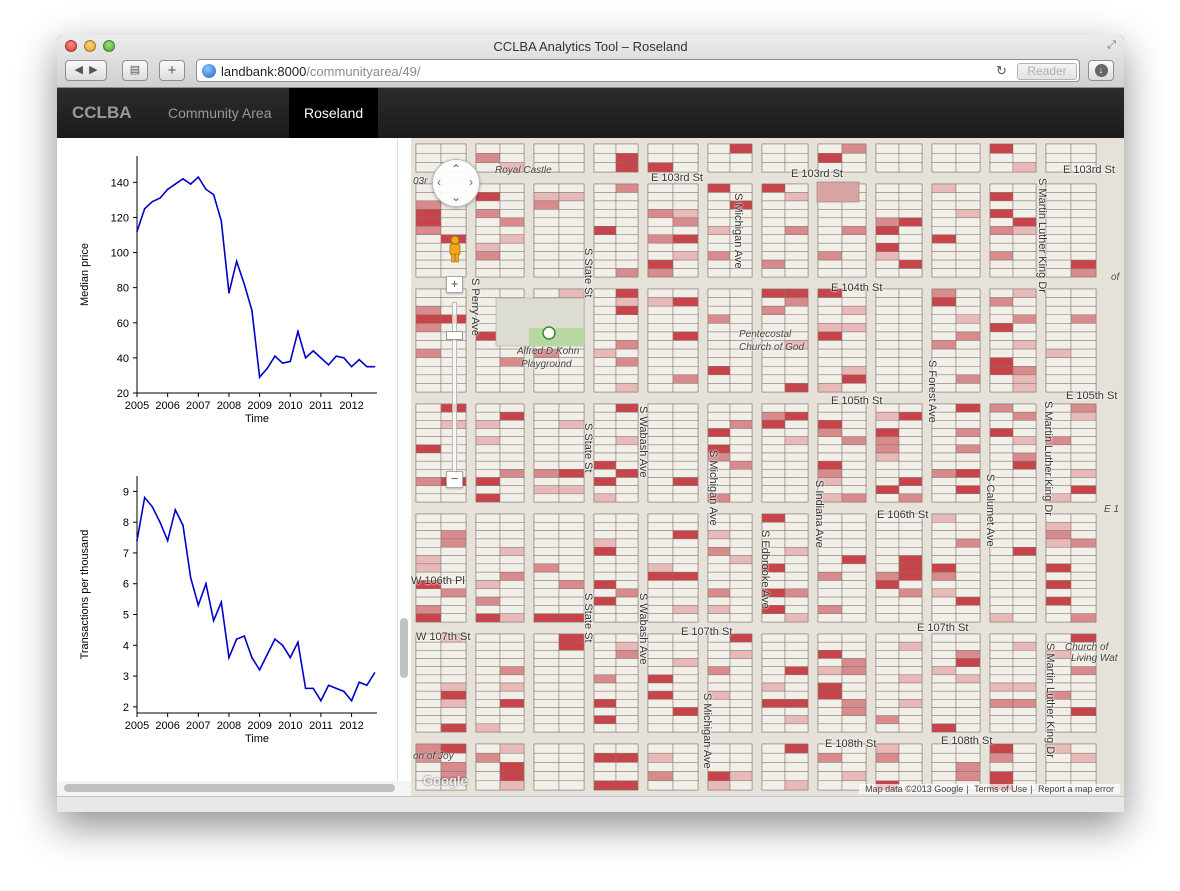 The width and height of the screenshot is (1180, 891). I want to click on downloads-button: ↓, so click(1101, 70).